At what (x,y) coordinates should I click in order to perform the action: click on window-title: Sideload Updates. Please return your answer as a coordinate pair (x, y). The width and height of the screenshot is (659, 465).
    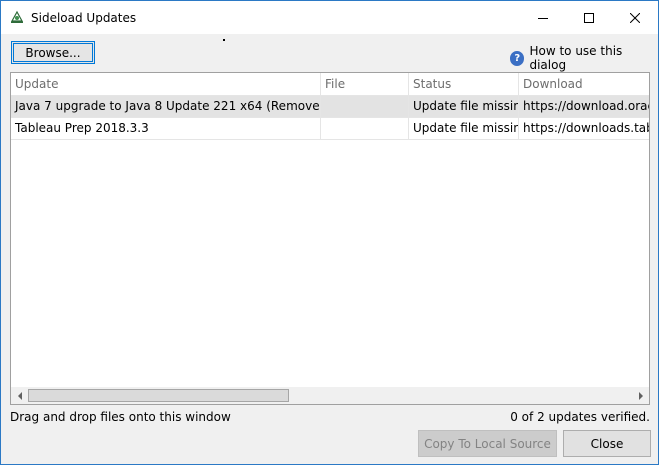
    Looking at the image, I should click on (84, 18).